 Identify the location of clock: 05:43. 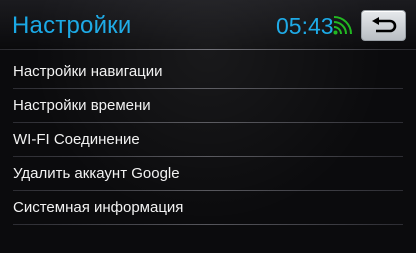
(305, 26).